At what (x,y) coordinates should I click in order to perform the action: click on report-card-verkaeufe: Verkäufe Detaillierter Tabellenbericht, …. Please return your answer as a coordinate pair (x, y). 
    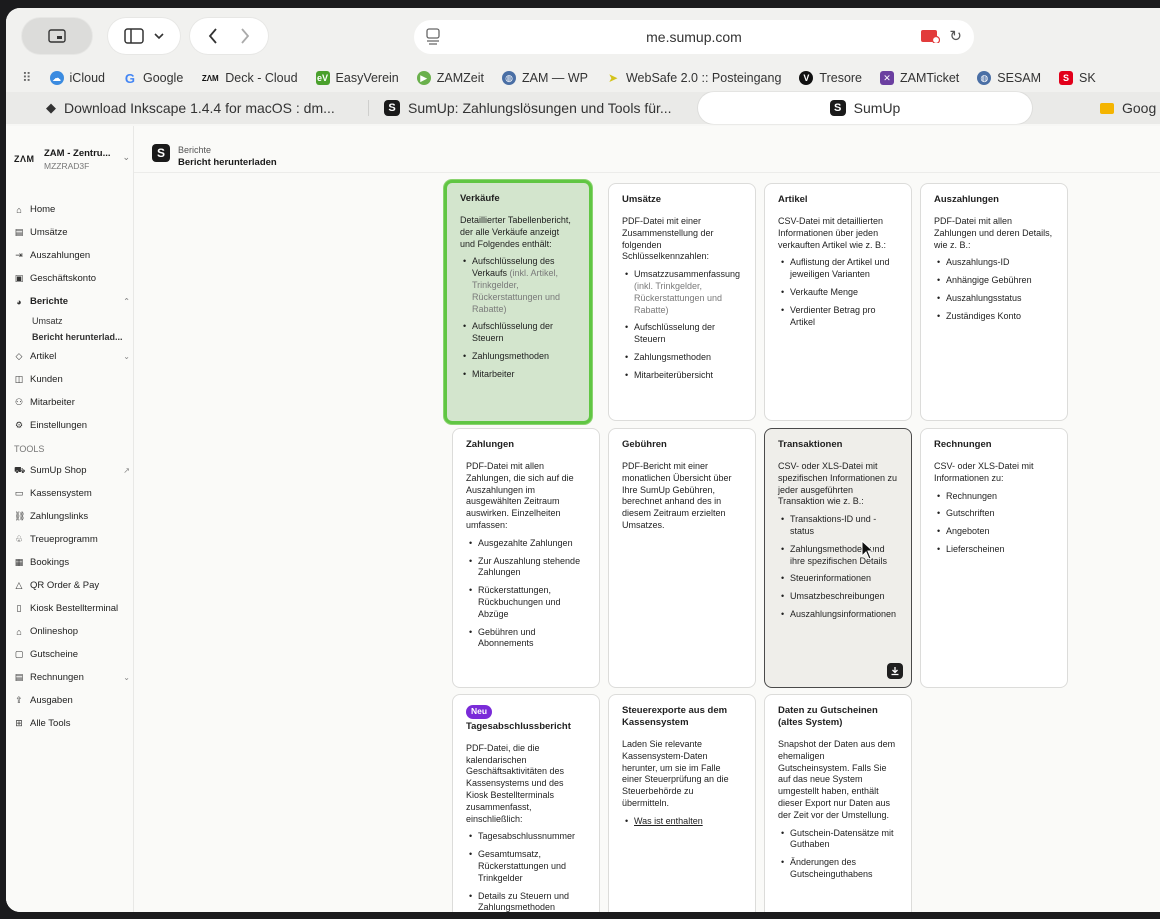
    Looking at the image, I should click on (518, 302).